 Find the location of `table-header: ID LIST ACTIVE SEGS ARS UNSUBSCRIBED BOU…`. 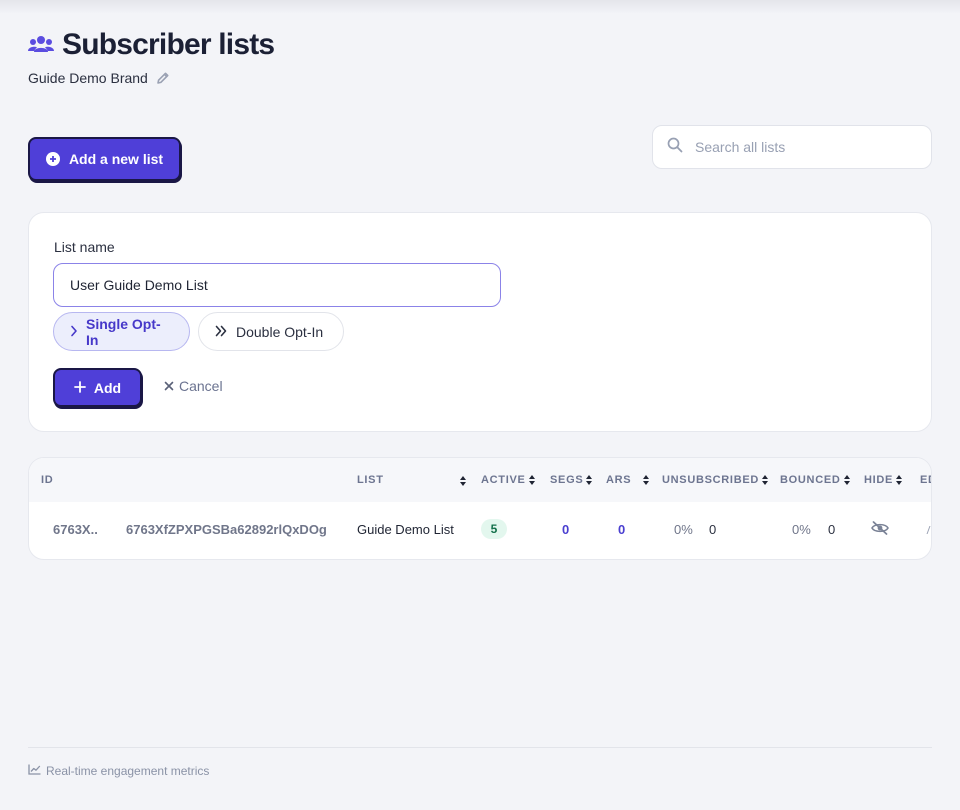

table-header: ID LIST ACTIVE SEGS ARS UNSUBSCRIBED BOU… is located at coordinates (480, 480).